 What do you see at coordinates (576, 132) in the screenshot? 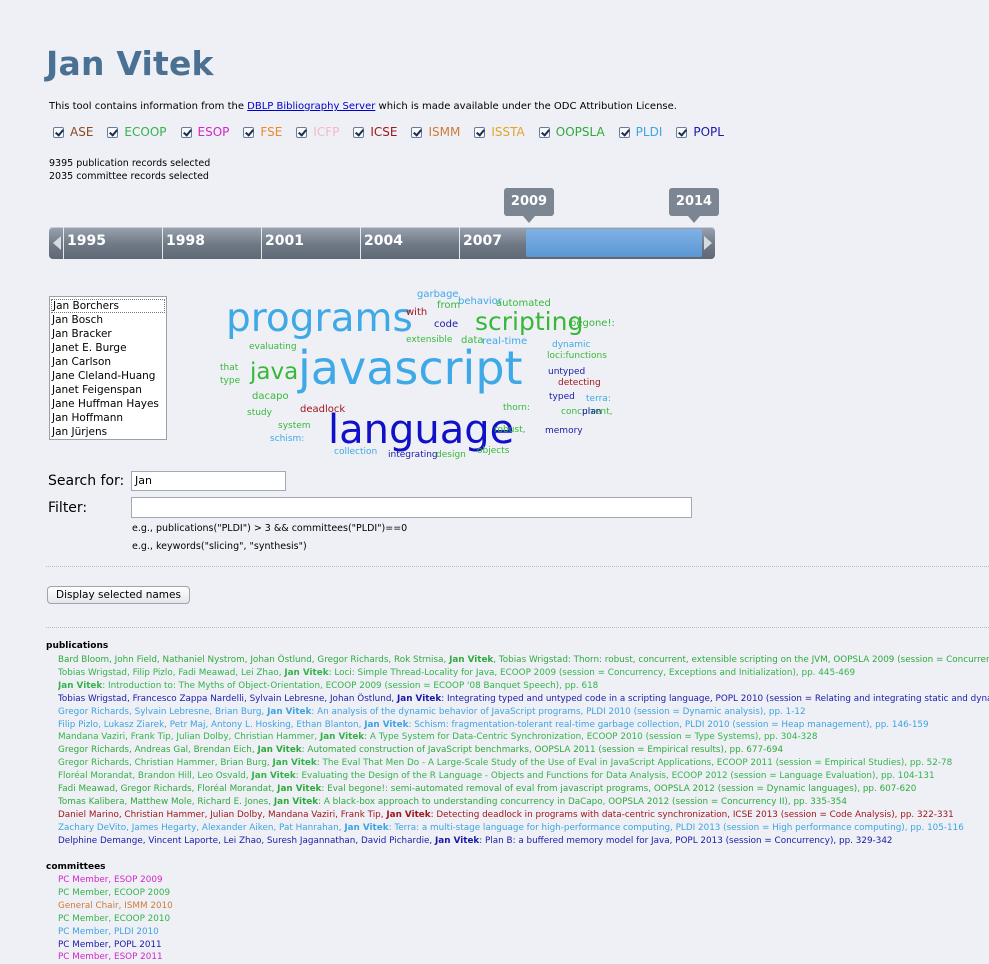
I see `conference-filter-oopsla: OOPSLA` at bounding box center [576, 132].